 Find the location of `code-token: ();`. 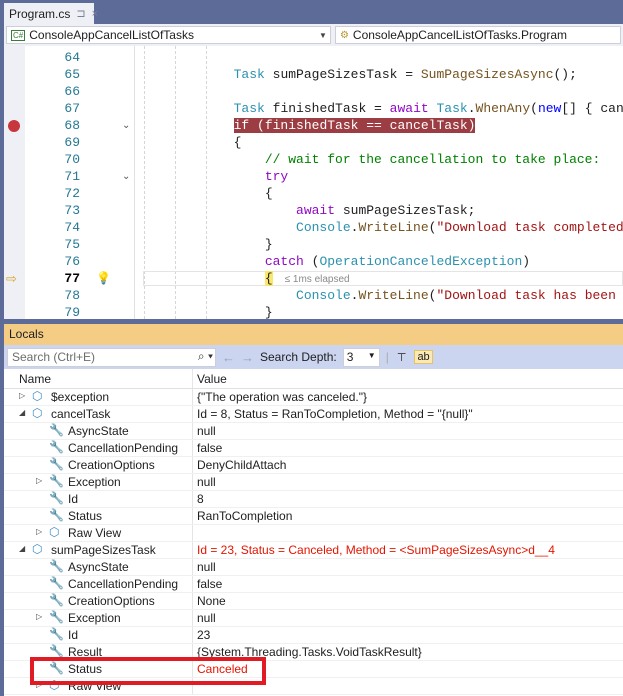

code-token: (); is located at coordinates (565, 74).